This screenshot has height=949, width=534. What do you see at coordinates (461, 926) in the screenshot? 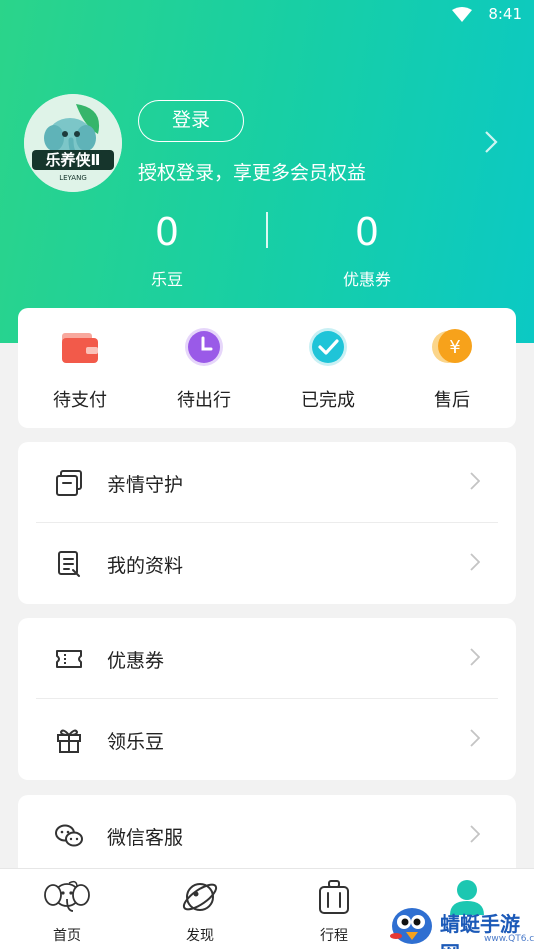
I see `watermark: 蜻蜓手游网 www.QT6.com` at bounding box center [461, 926].